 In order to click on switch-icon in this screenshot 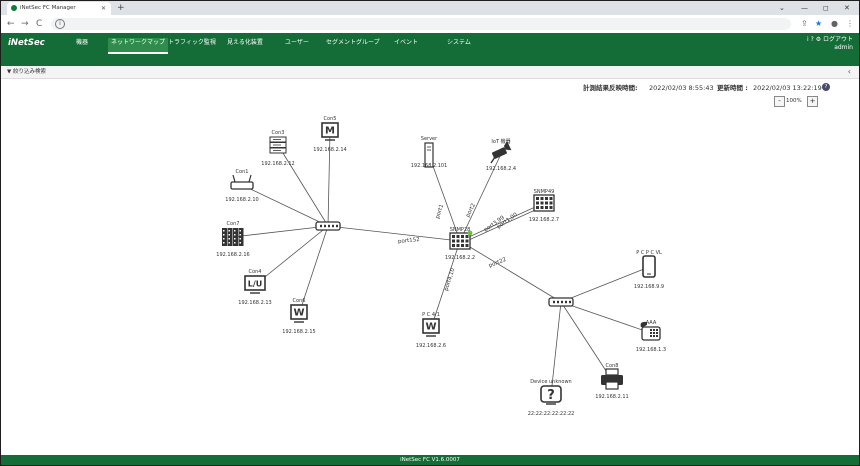, I will do `click(561, 302)`.